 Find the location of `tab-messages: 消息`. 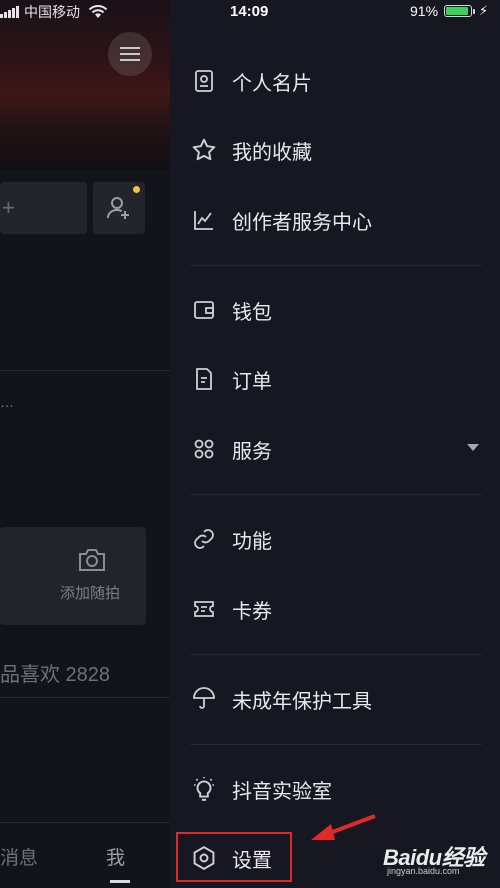

tab-messages: 消息 is located at coordinates (19, 856).